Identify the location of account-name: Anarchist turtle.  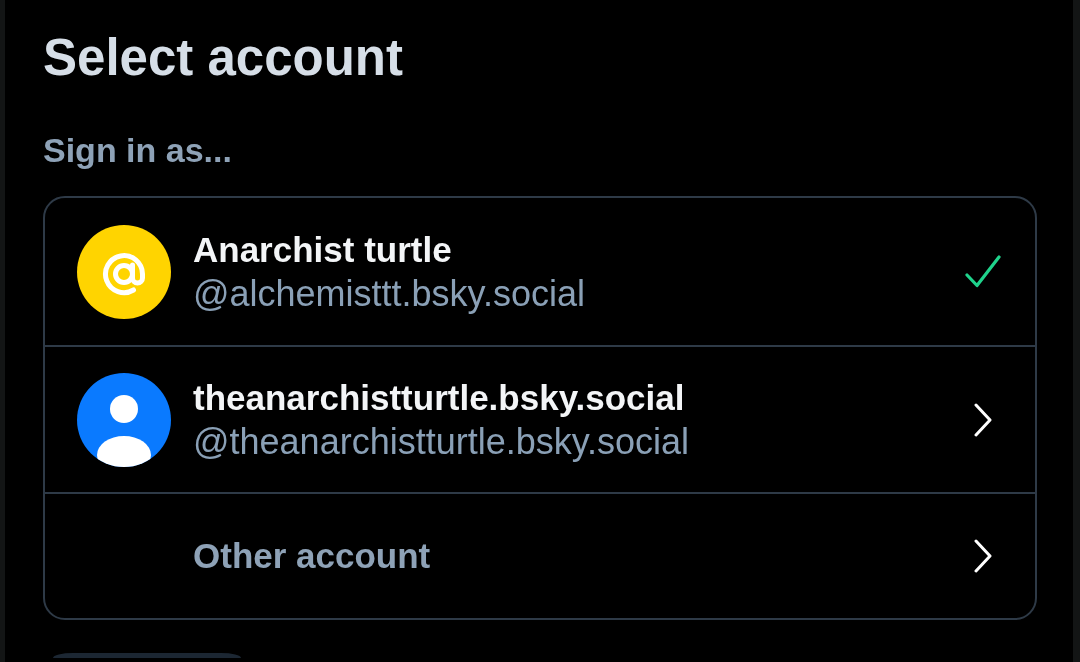
(322, 249).